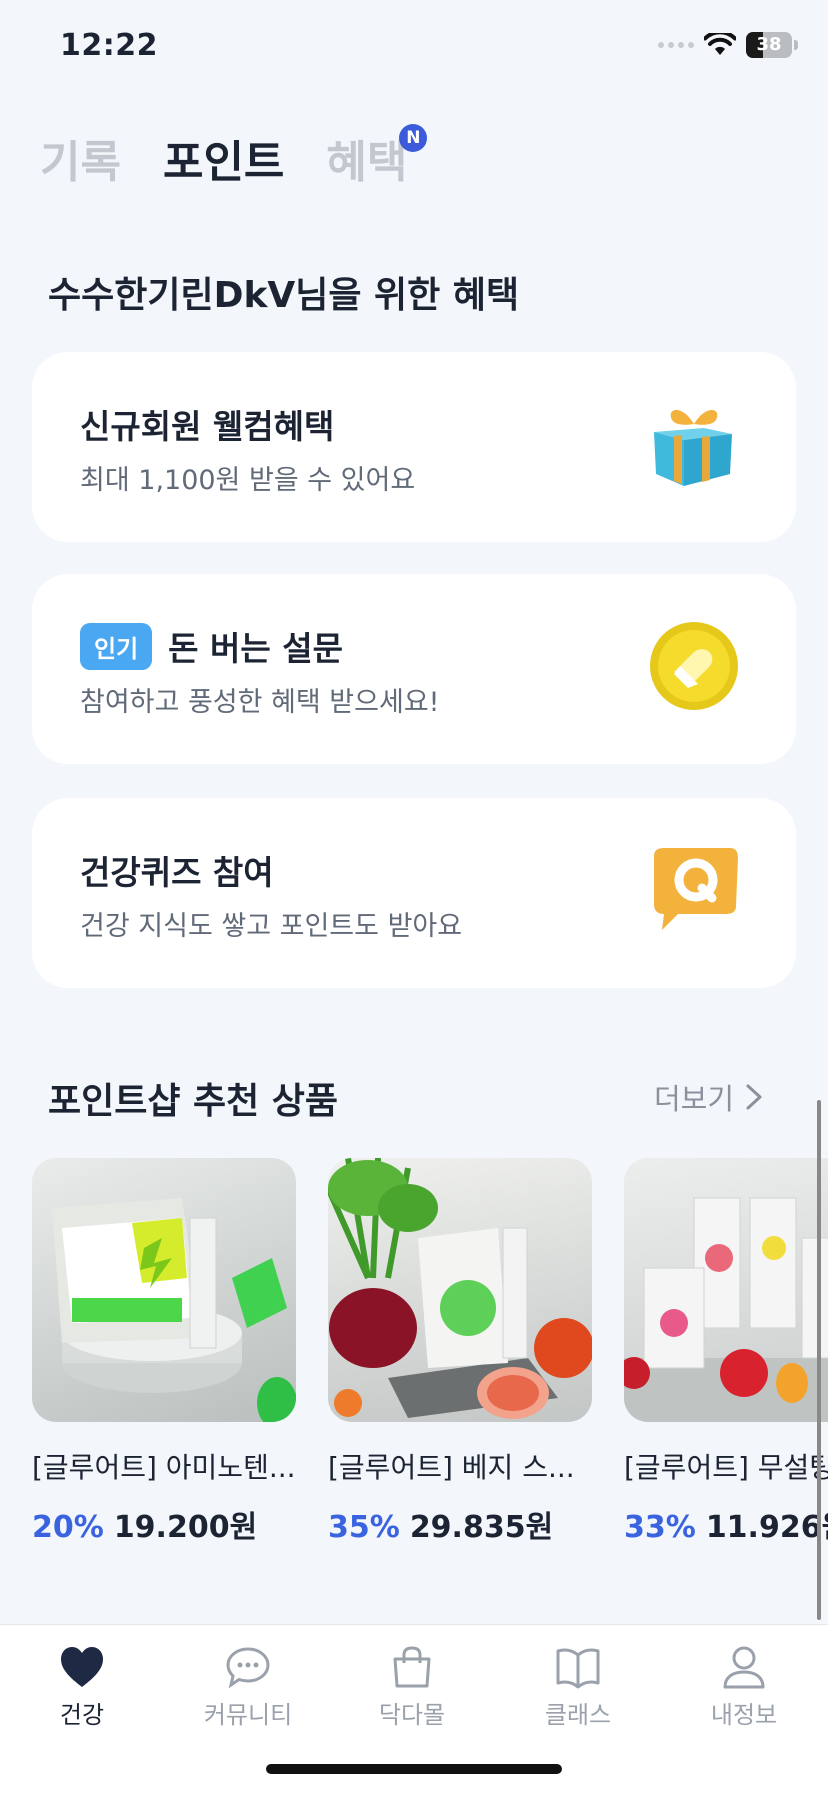 This screenshot has width=828, height=1793. What do you see at coordinates (367, 162) in the screenshot?
I see `tab-benefits-label: 혜택` at bounding box center [367, 162].